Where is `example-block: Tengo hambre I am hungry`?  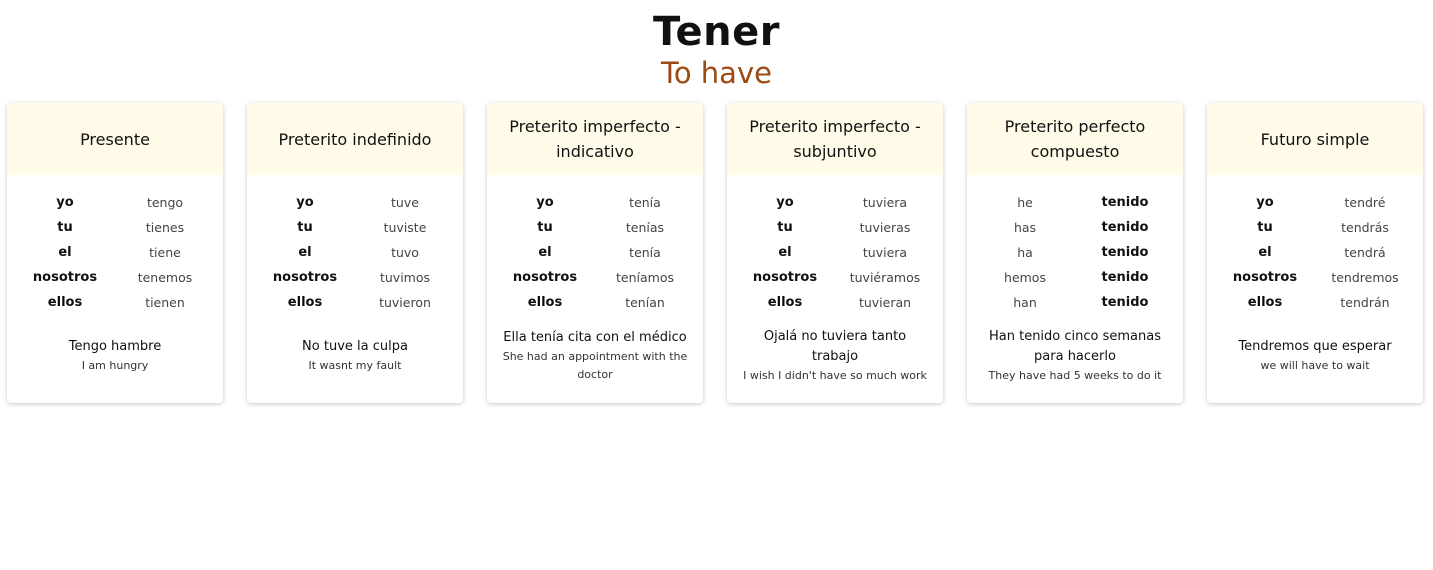 example-block: Tengo hambre I am hungry is located at coordinates (115, 361).